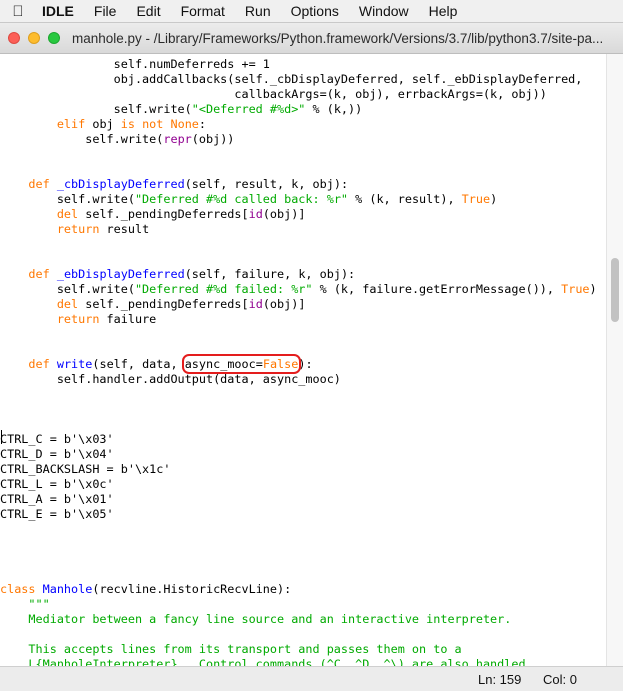  What do you see at coordinates (14, 38) in the screenshot?
I see `close-window-button` at bounding box center [14, 38].